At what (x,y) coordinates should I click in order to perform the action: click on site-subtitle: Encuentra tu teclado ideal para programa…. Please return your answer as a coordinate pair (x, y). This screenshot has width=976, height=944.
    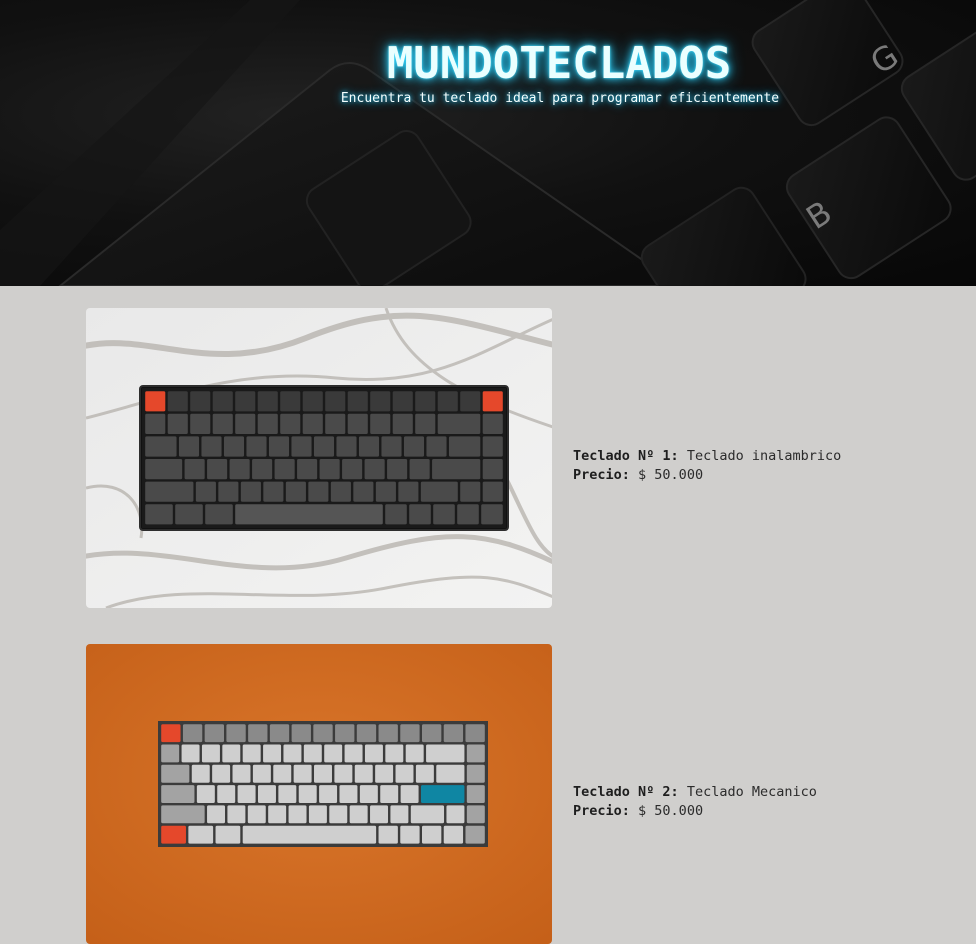
    Looking at the image, I should click on (560, 98).